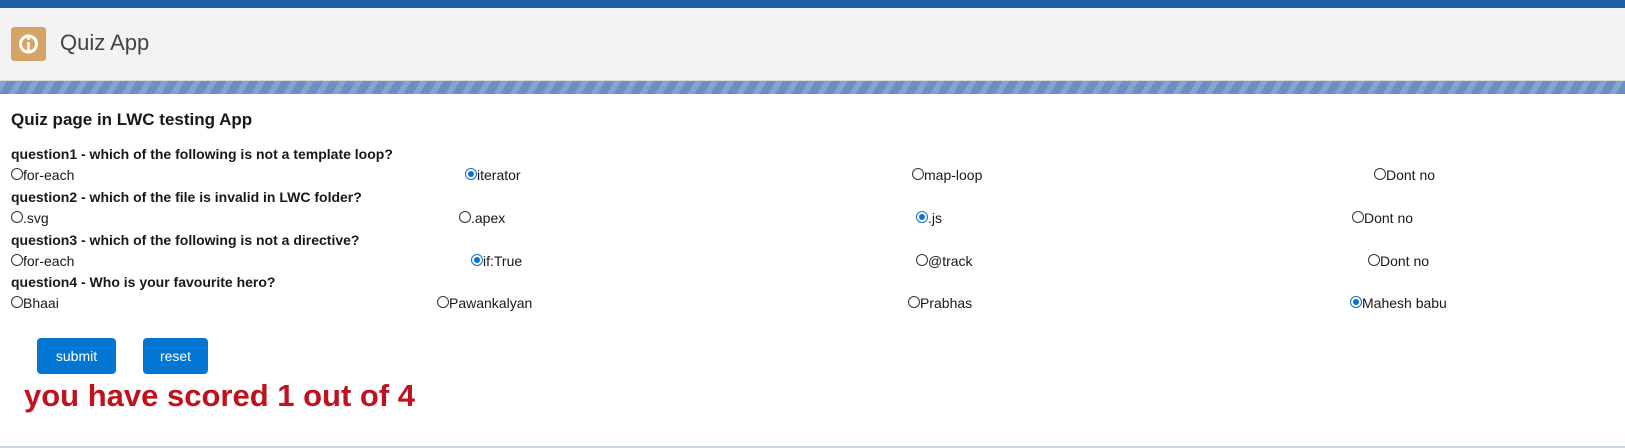  I want to click on q4-option-3-label: Prabhas, so click(946, 303).